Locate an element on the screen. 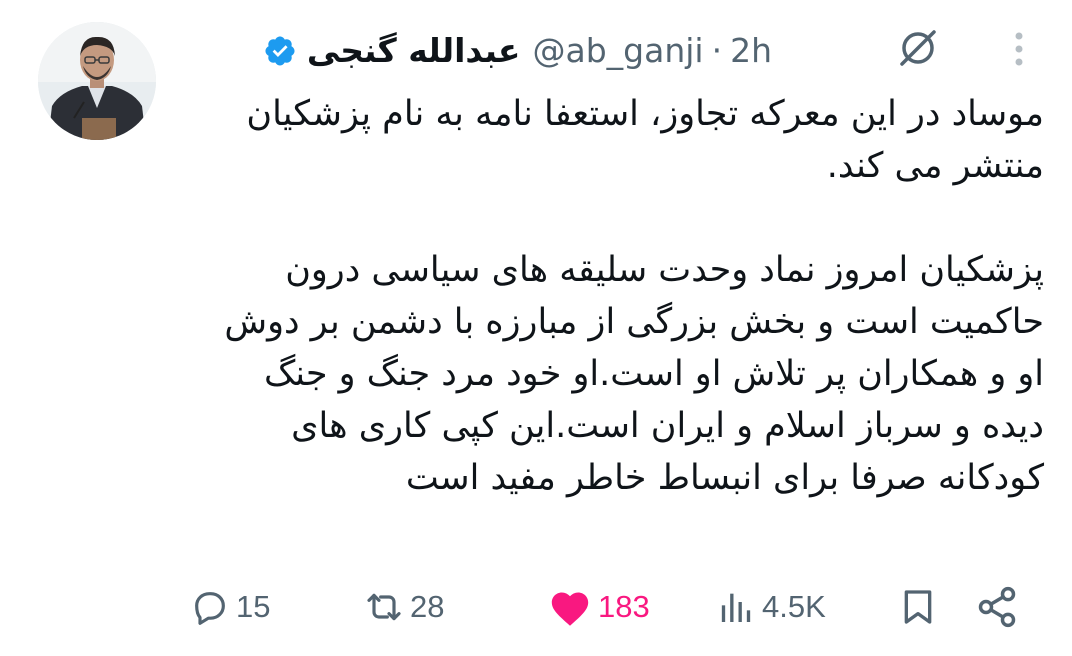 This screenshot has width=1072, height=656. reply-button: 15 is located at coordinates (230, 607).